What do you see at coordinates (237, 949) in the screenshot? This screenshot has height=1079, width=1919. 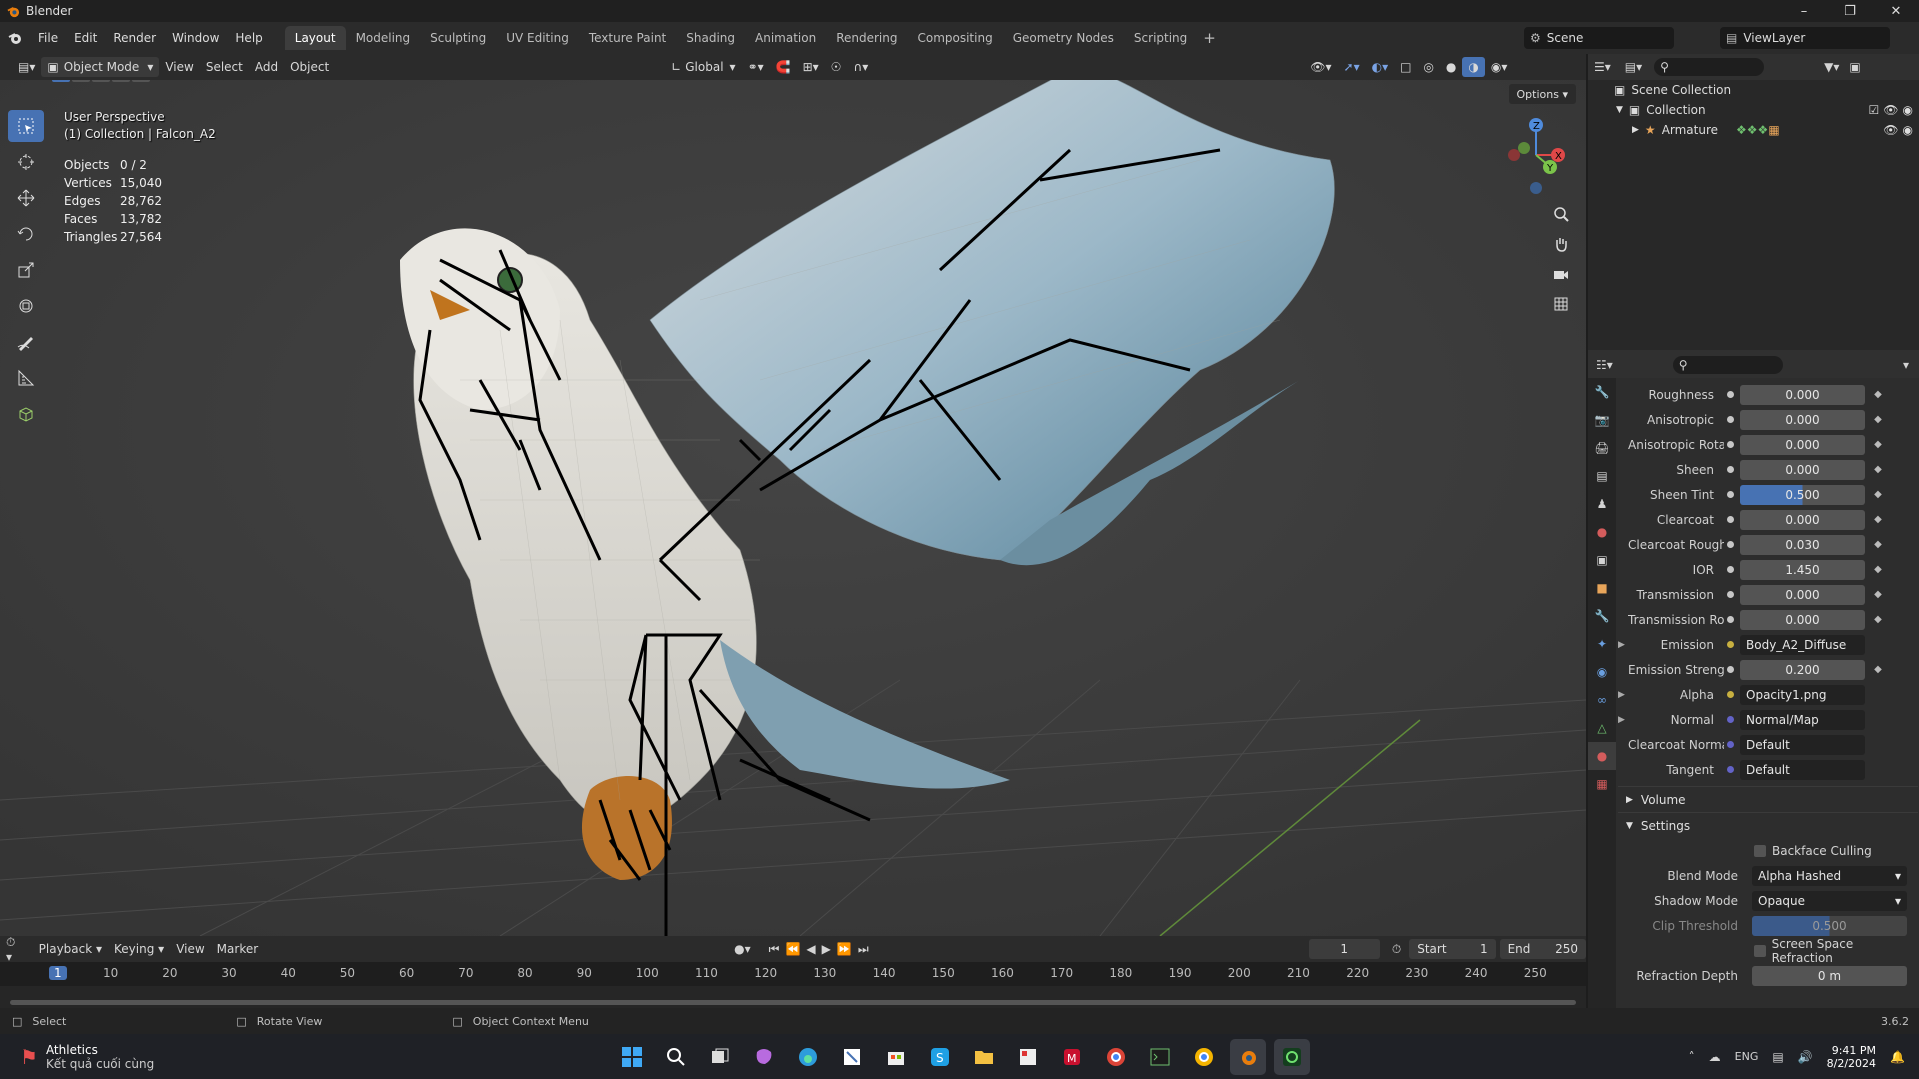 I see `marker-menu: Marker` at bounding box center [237, 949].